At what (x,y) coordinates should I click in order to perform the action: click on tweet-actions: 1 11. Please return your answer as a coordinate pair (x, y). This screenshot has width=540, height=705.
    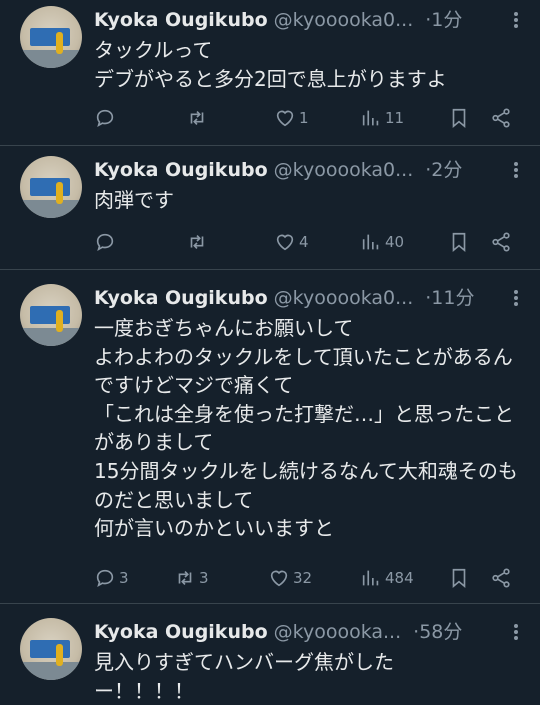
    Looking at the image, I should click on (308, 118).